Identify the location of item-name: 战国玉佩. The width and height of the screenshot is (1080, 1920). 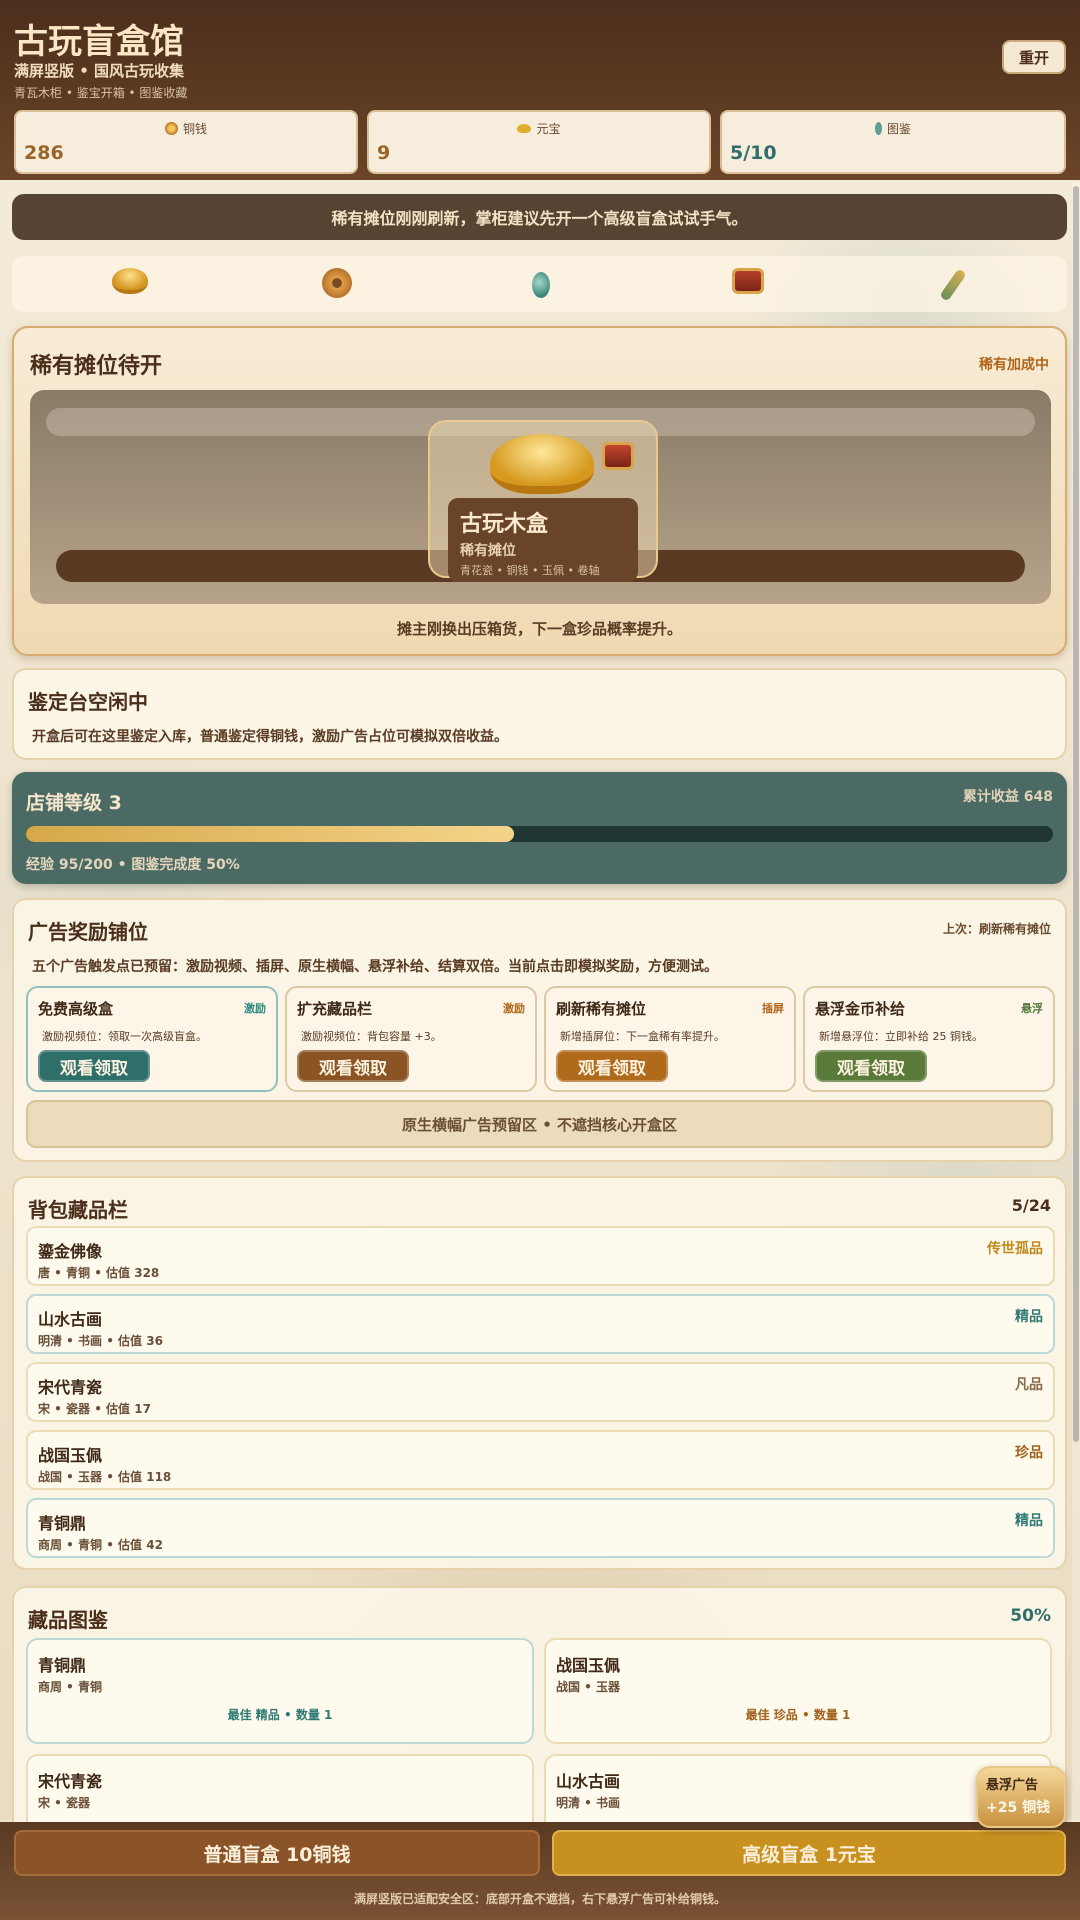
(70, 1455).